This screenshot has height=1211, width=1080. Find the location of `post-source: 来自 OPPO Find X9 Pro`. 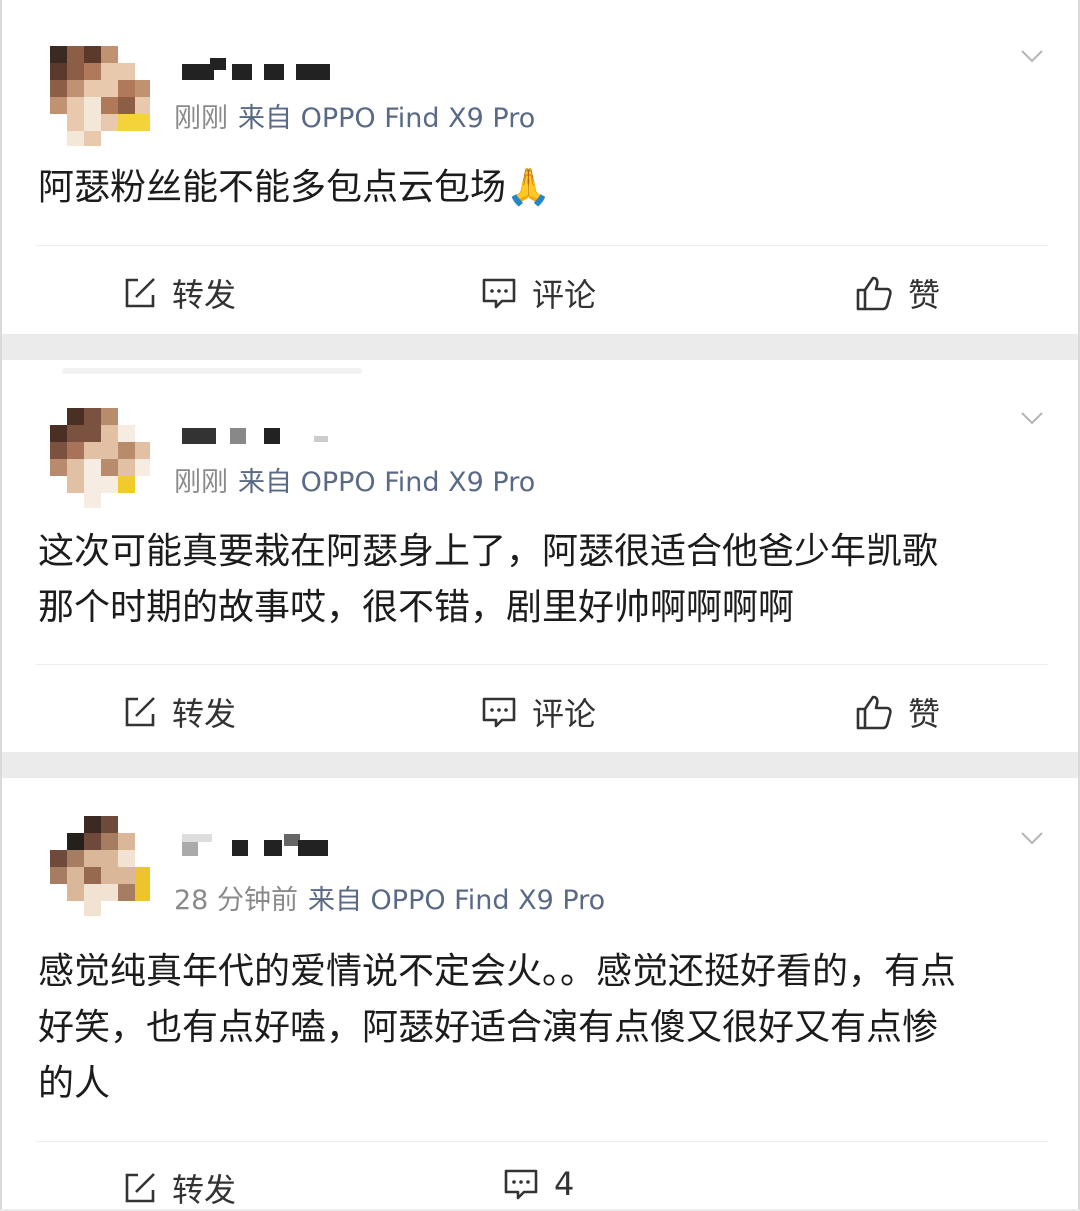

post-source: 来自 OPPO Find X9 Pro is located at coordinates (387, 482).